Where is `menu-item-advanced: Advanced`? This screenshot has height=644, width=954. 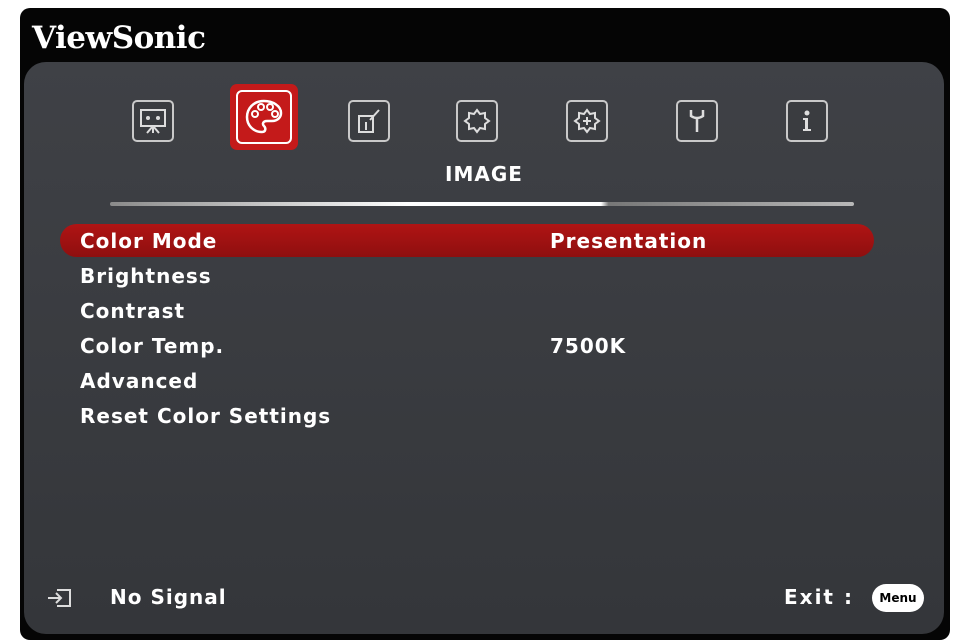 menu-item-advanced: Advanced is located at coordinates (467, 381).